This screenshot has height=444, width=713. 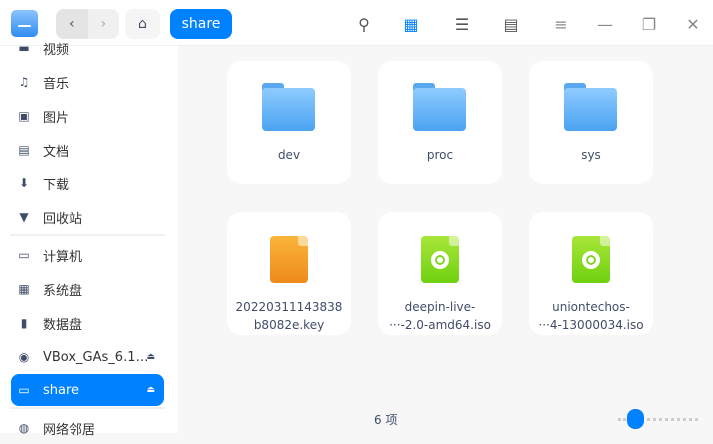 I want to click on file-item: sys, so click(x=591, y=122).